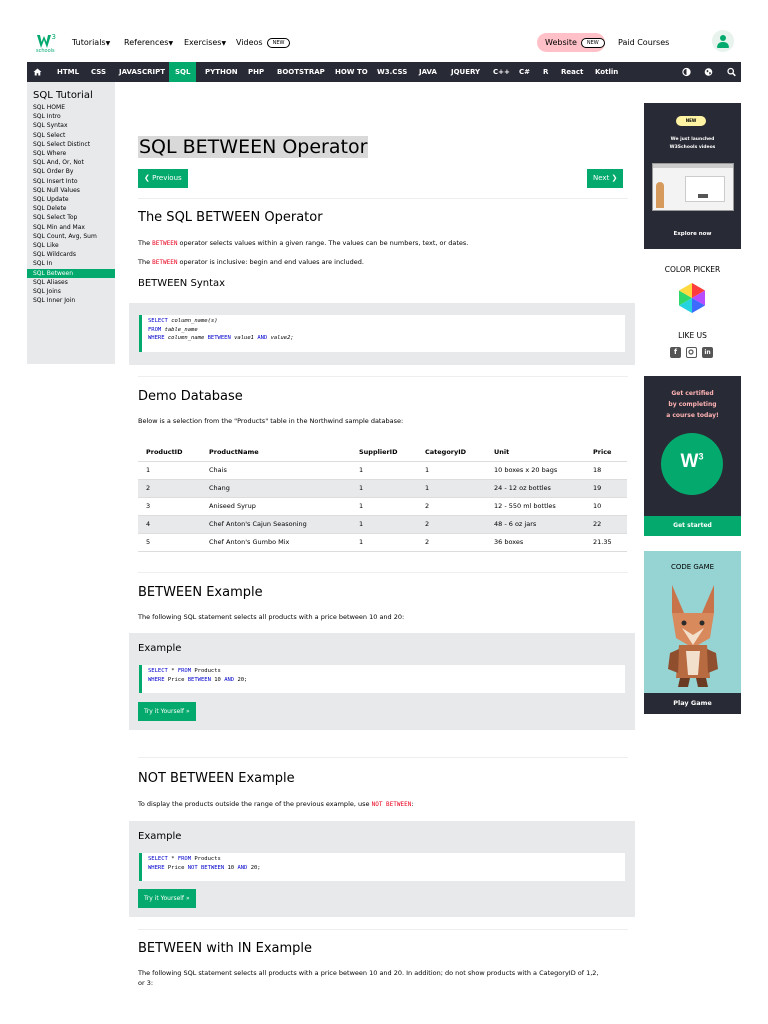 The height and width of the screenshot is (1024, 768). I want to click on divider, so click(383, 376).